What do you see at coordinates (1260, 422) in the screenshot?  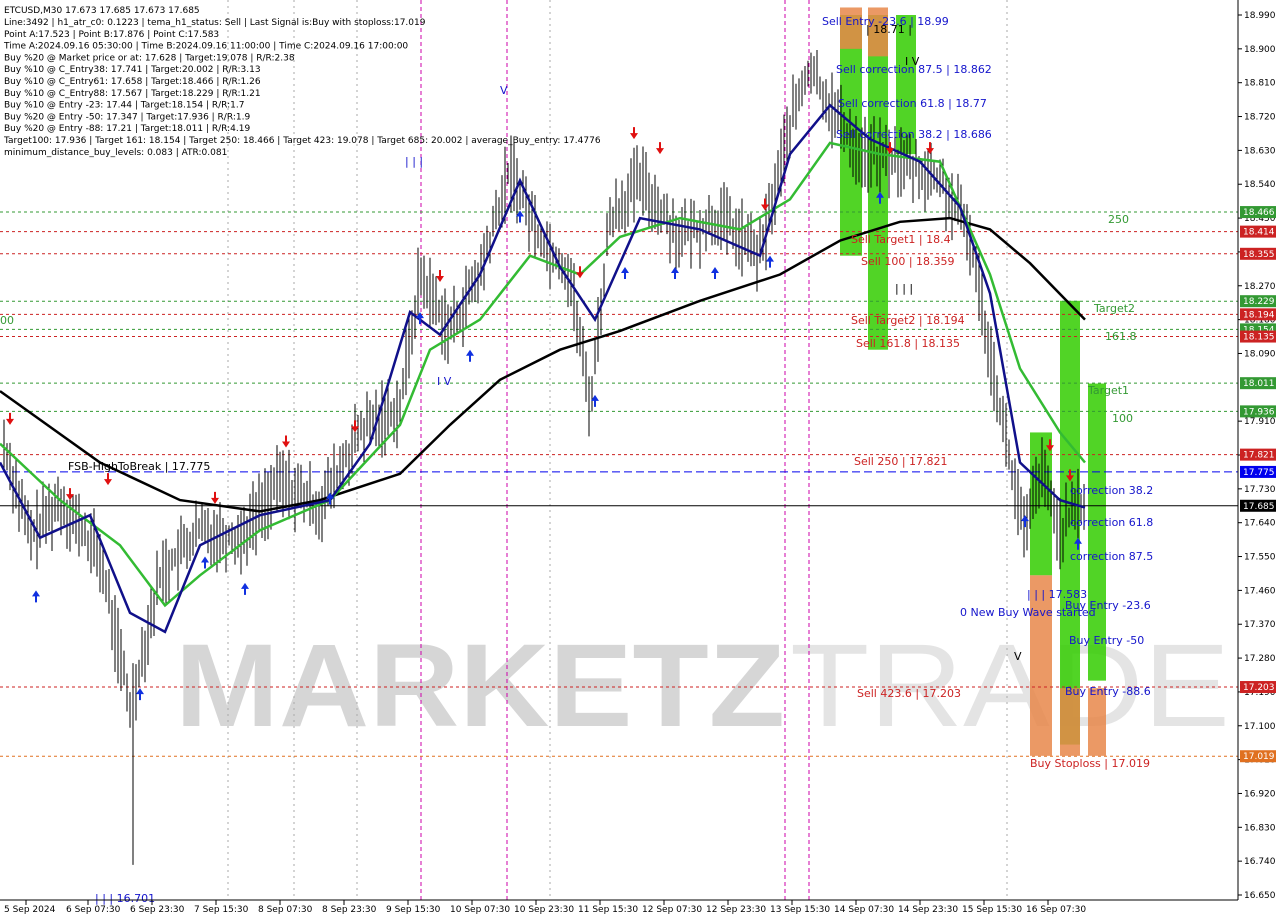 I see `y-tick-label: 17.910` at bounding box center [1260, 422].